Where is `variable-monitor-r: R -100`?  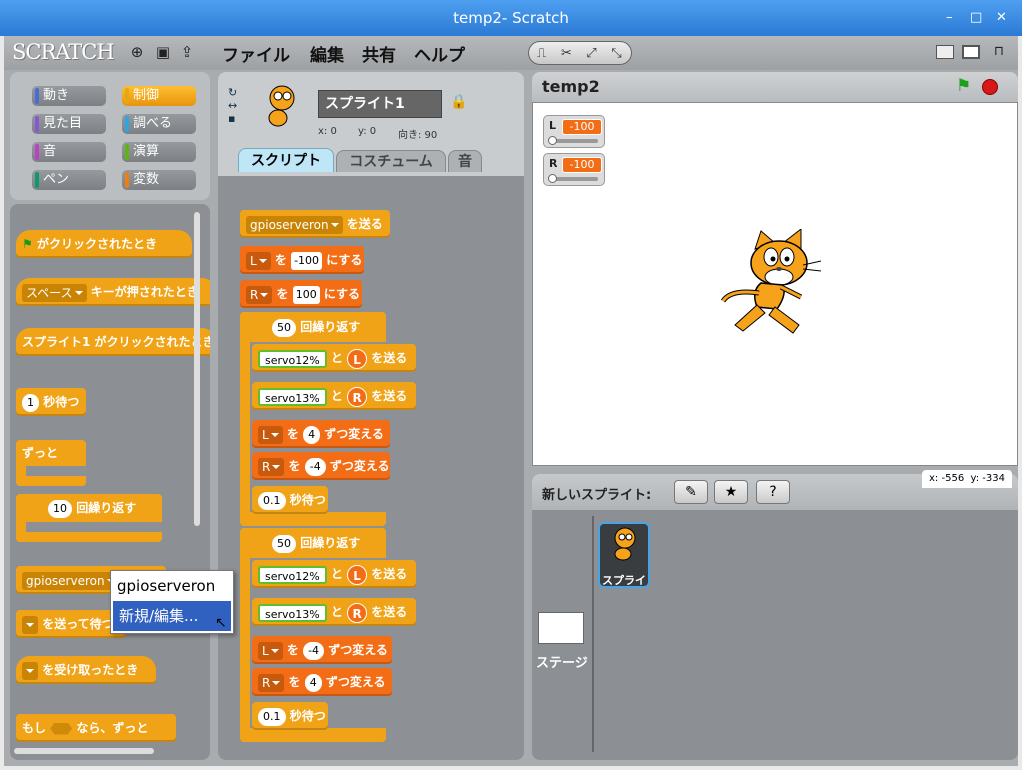 variable-monitor-r: R -100 is located at coordinates (574, 169).